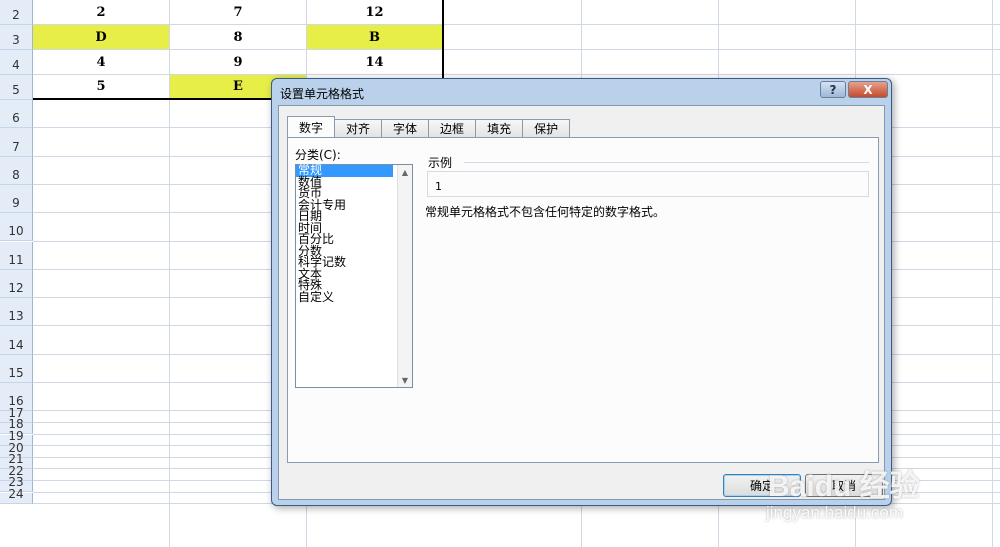 This screenshot has width=1000, height=547. Describe the element at coordinates (16, 12) in the screenshot. I see `row-header: 2` at that location.